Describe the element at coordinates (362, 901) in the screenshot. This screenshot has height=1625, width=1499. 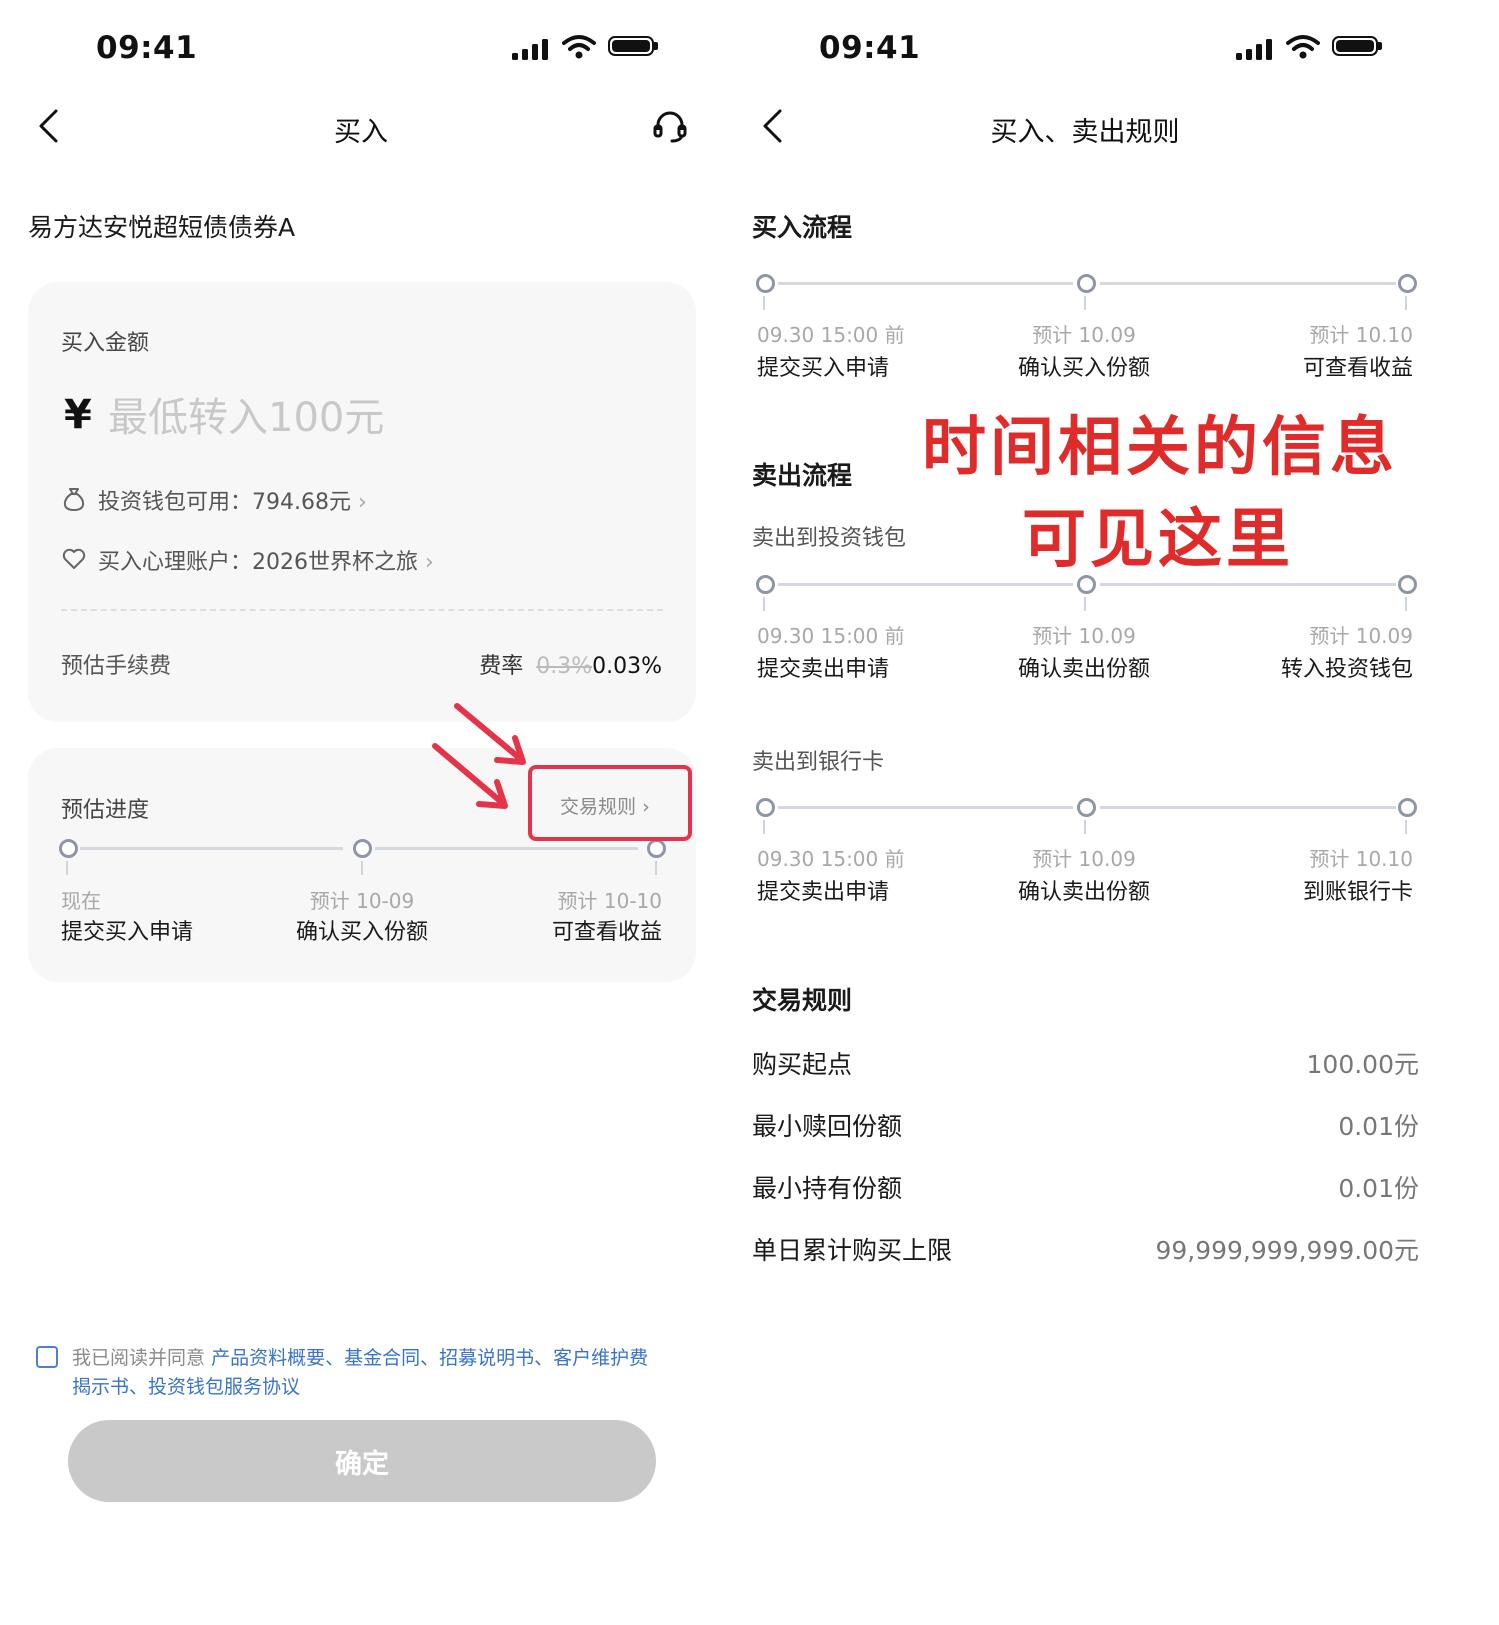
I see `step-time: 预计 10-09` at that location.